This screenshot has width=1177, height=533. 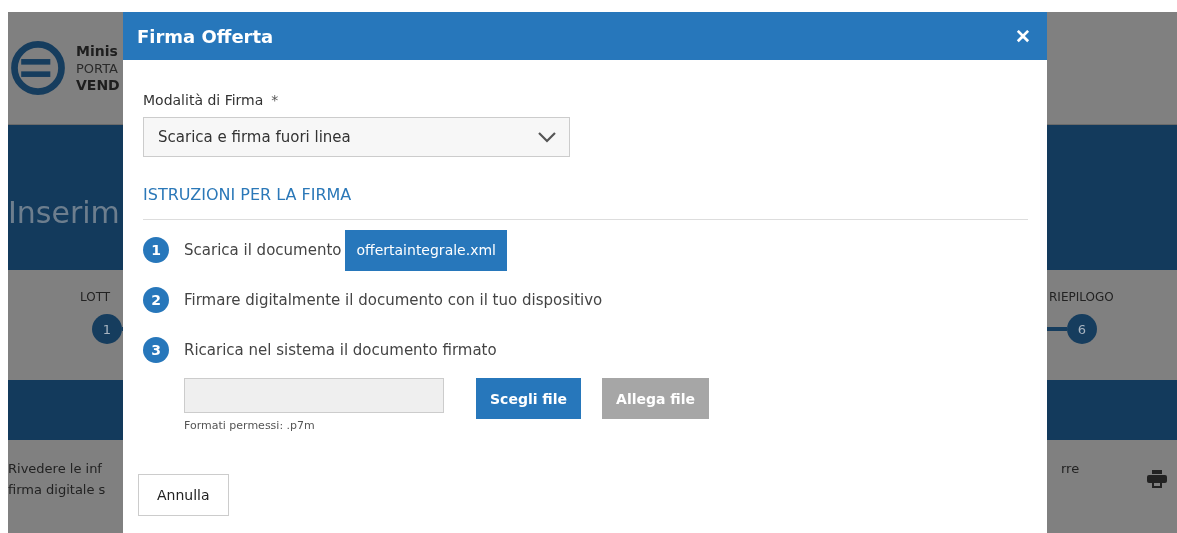 I want to click on modal-title: Firma Offerta, so click(x=205, y=36).